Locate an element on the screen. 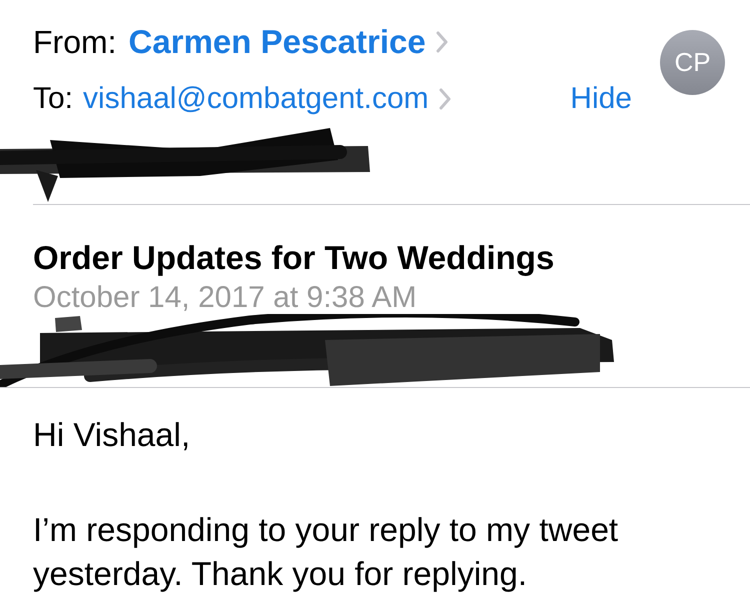  email-subject: Order Updates for Two Weddings is located at coordinates (293, 258).